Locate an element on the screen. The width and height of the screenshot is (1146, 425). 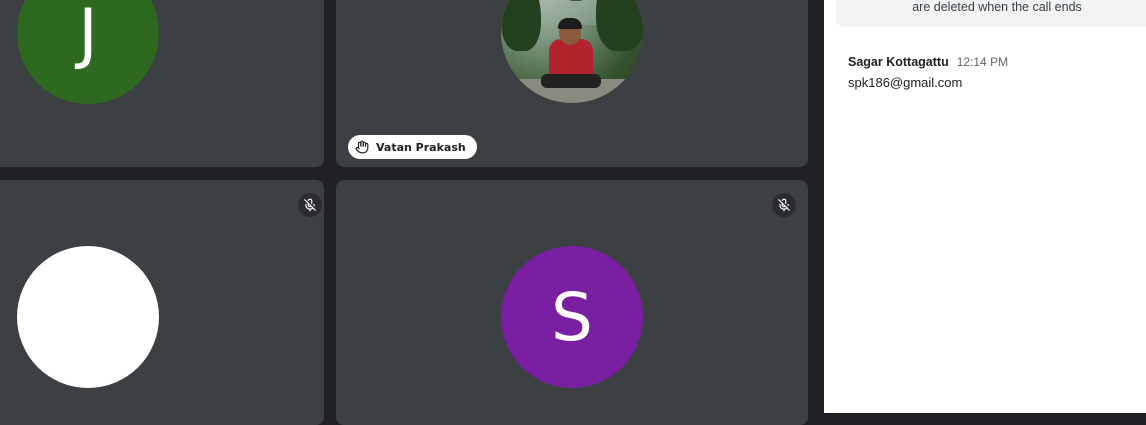
raised-hand-icon is located at coordinates (362, 147).